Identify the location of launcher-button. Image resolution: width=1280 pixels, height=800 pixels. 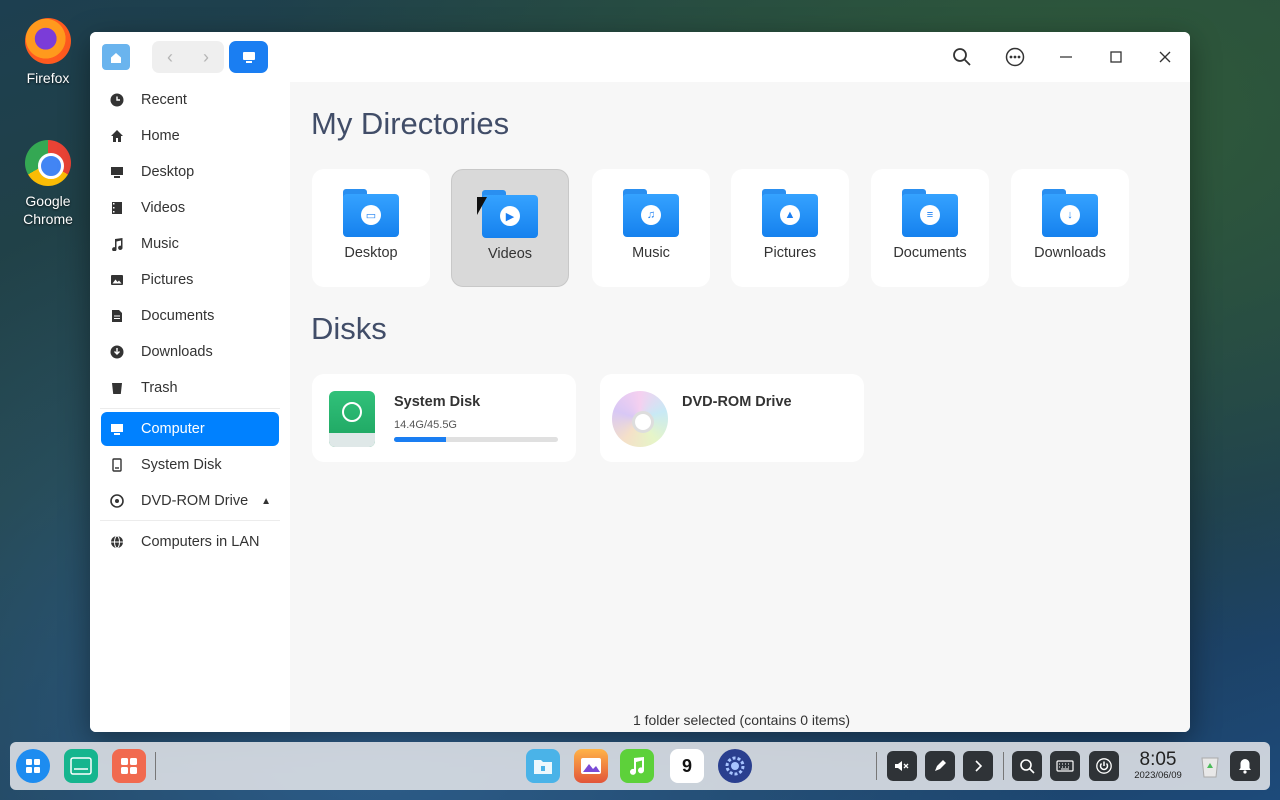
(33, 766).